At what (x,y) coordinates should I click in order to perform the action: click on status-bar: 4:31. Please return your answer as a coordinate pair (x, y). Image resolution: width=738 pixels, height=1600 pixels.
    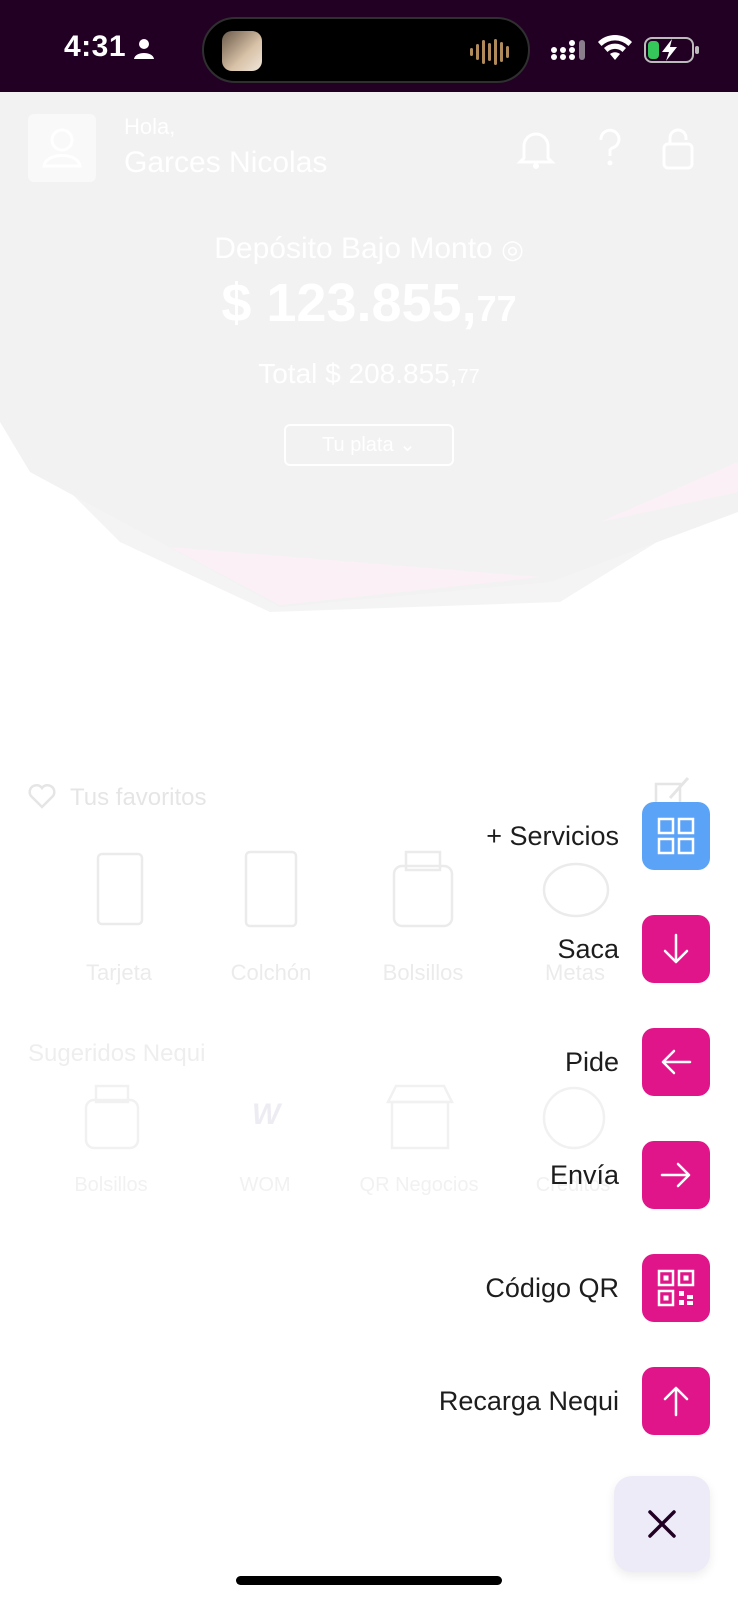
    Looking at the image, I should click on (369, 46).